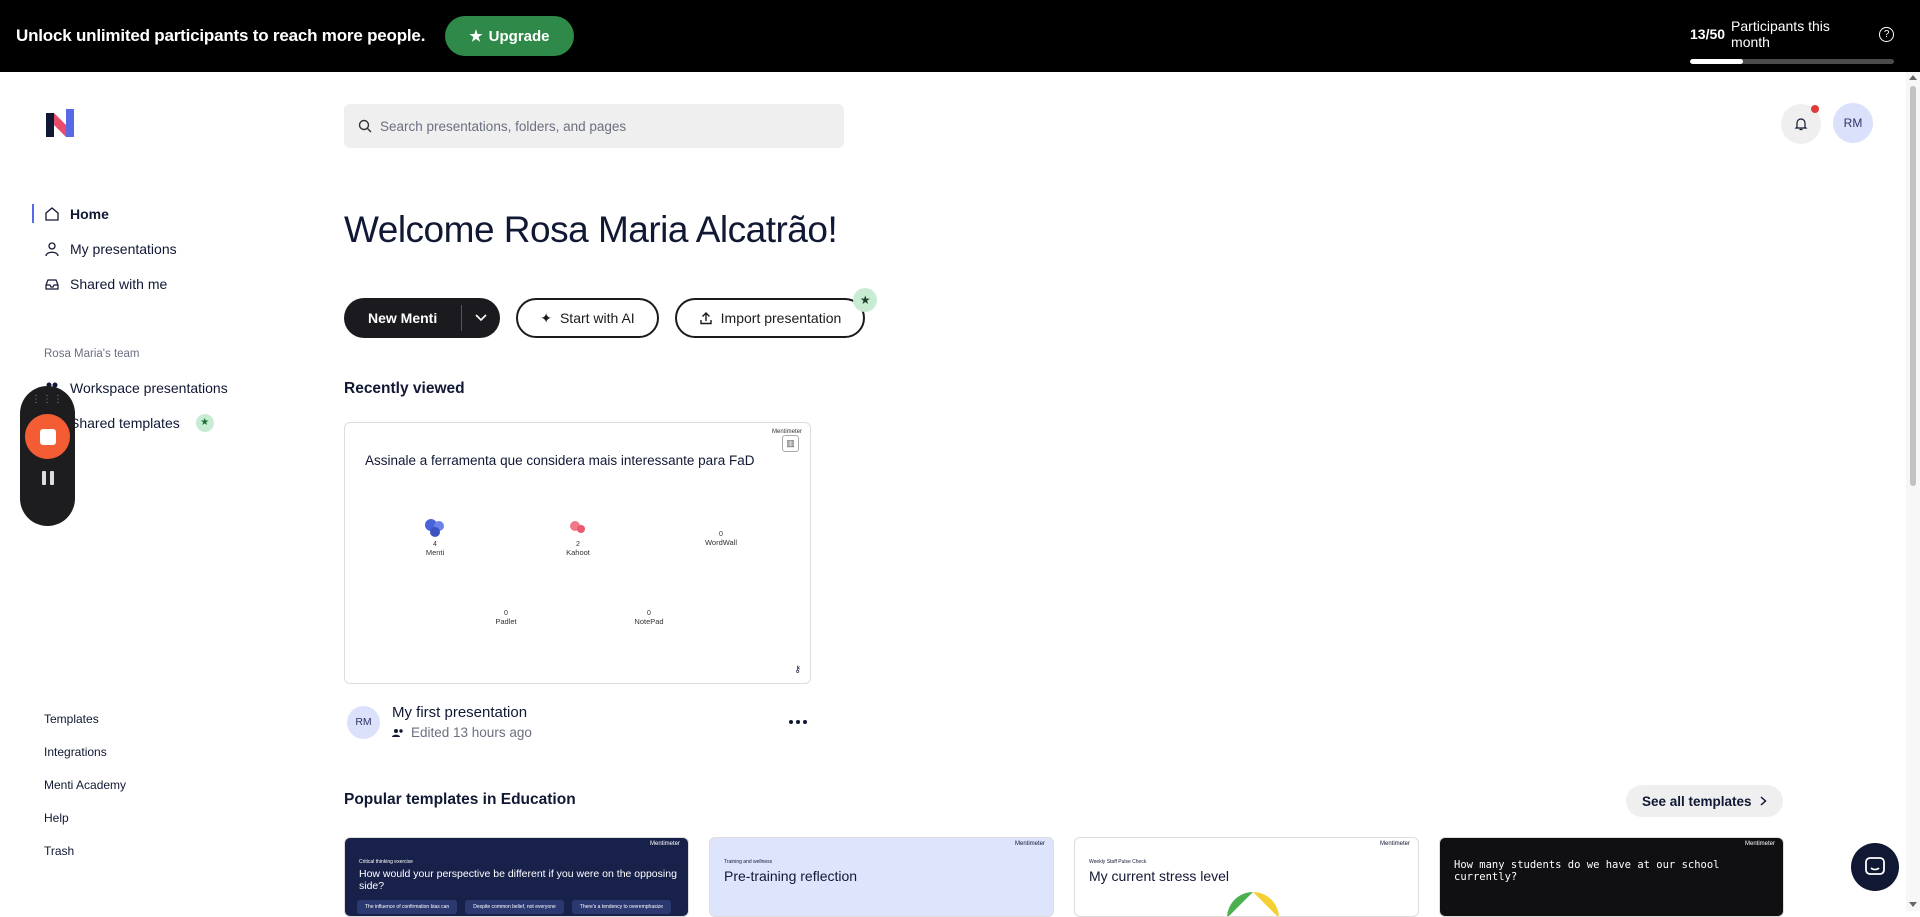 The width and height of the screenshot is (1920, 917). I want to click on chat-support-button, so click(1875, 867).